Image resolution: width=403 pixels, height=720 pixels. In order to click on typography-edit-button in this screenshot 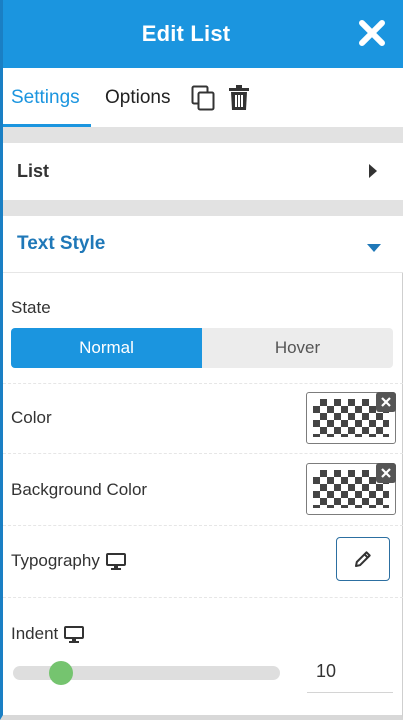, I will do `click(363, 559)`.